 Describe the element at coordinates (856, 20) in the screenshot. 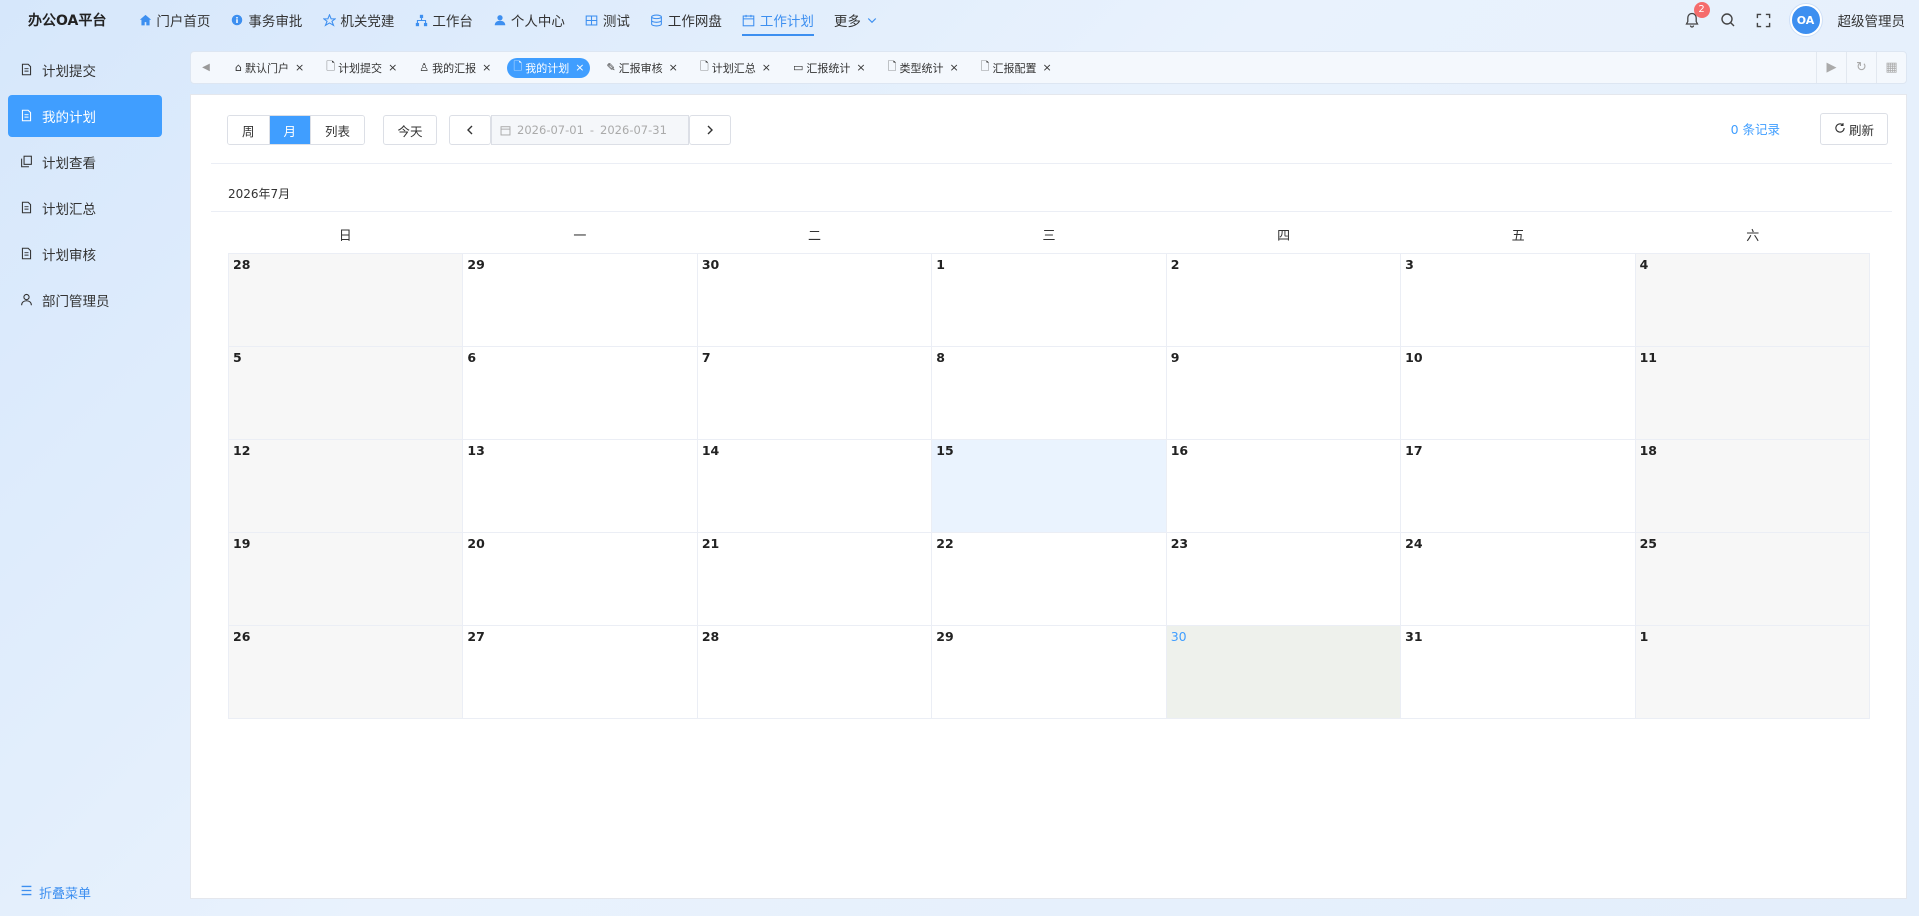

I see `nav-item-more: 更多` at that location.